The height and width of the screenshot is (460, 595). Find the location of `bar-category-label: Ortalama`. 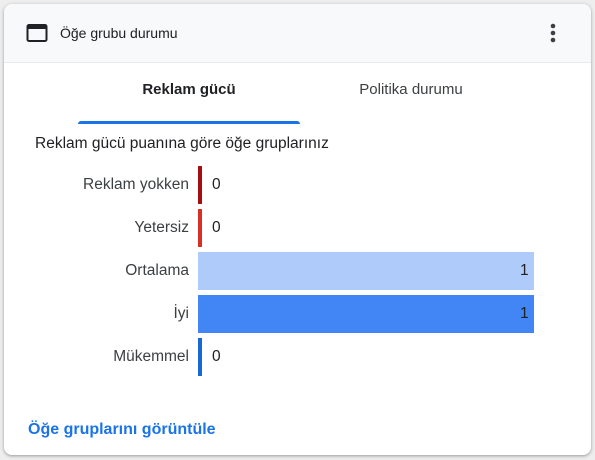

bar-category-label: Ortalama is located at coordinates (157, 270).